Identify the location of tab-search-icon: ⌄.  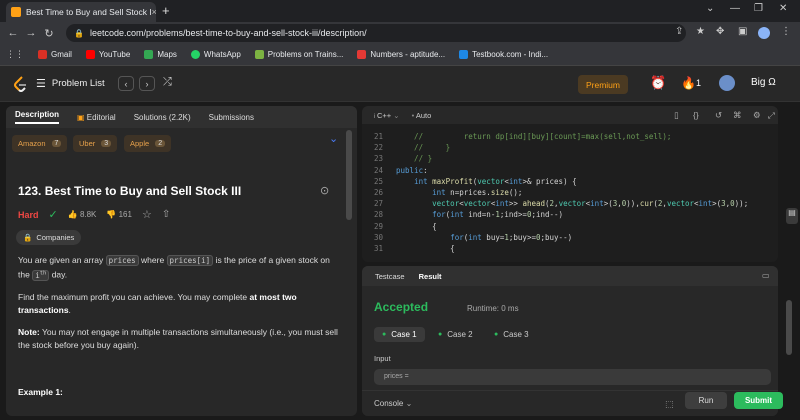
(710, 8).